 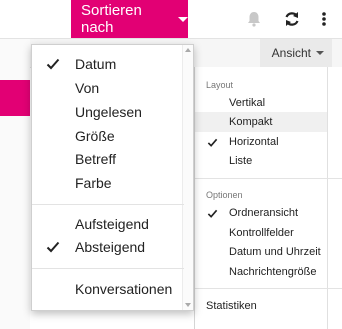 I want to click on option-item-datum-uhrzeit: Datum und Uhrzeit, so click(x=261, y=252).